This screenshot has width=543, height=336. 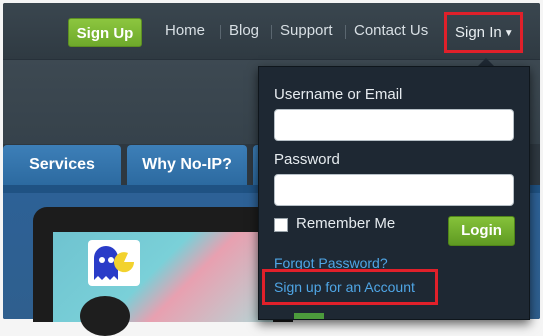 I want to click on login-button: Login, so click(x=481, y=231).